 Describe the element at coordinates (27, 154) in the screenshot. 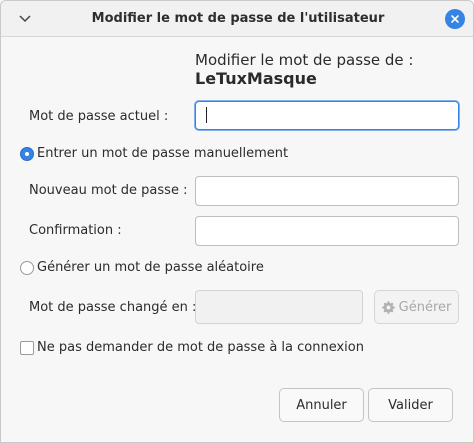

I see `manual-password-radio` at that location.